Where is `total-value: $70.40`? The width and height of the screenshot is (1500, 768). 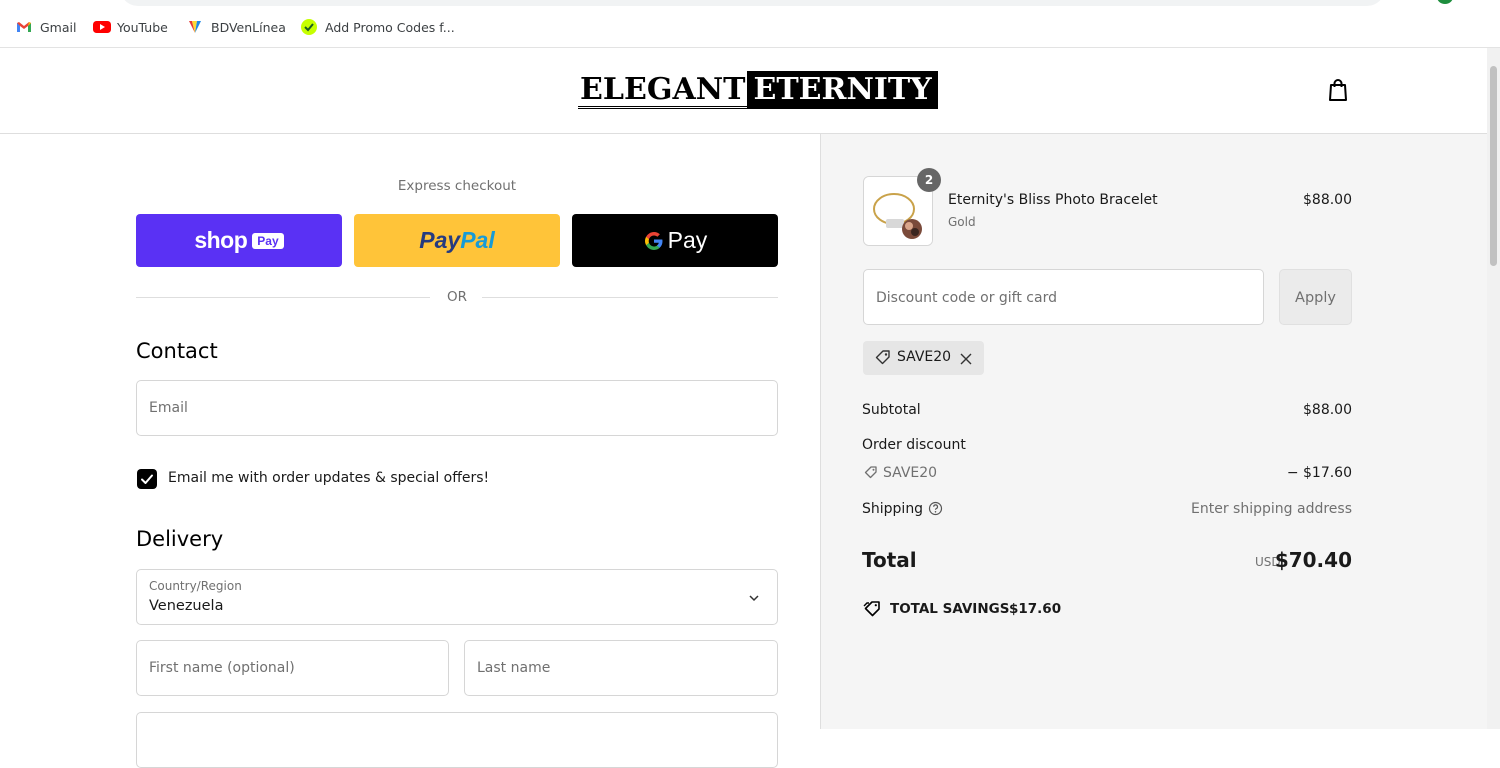 total-value: $70.40 is located at coordinates (1313, 560).